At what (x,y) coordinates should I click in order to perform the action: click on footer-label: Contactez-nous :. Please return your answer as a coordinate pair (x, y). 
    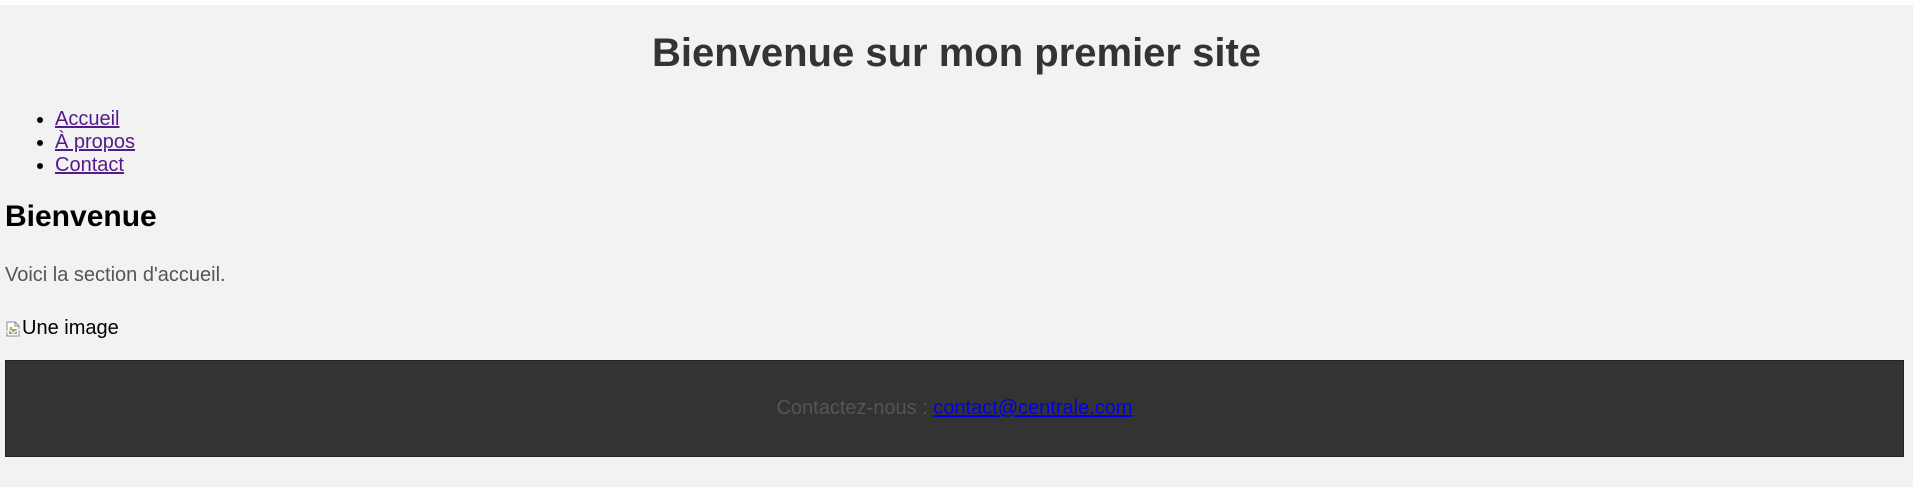
    Looking at the image, I should click on (855, 408).